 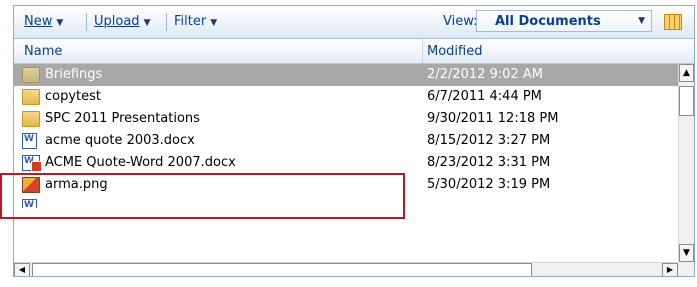 I want to click on scroll-right-icon: ▶, so click(x=670, y=269).